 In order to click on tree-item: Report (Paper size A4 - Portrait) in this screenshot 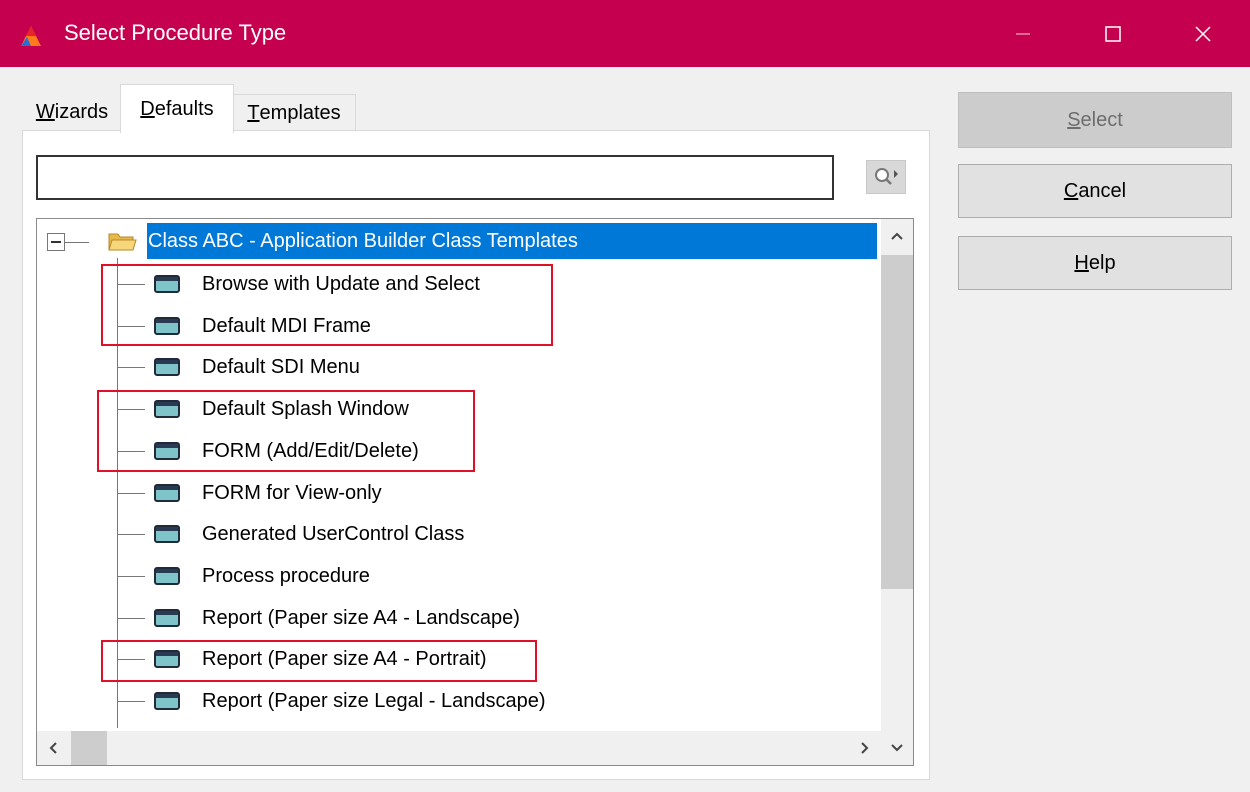, I will do `click(457, 659)`.